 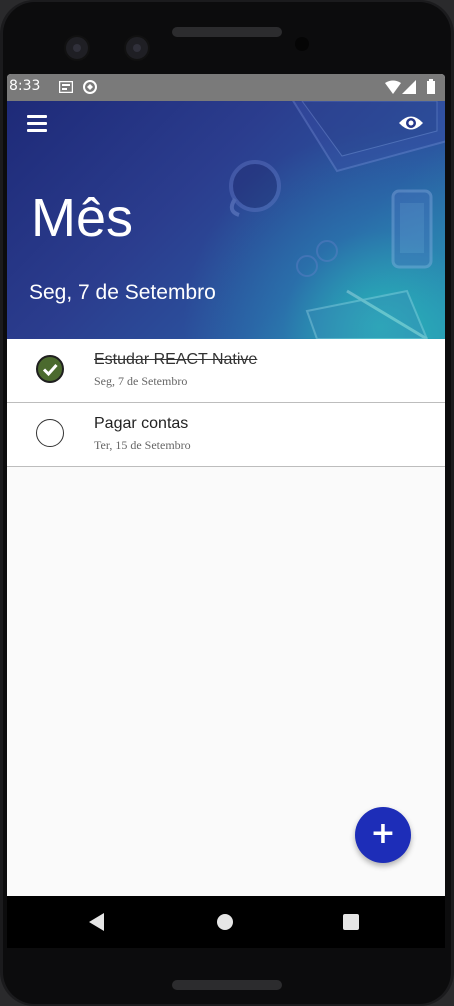 What do you see at coordinates (227, 32) in the screenshot?
I see `top-speaker` at bounding box center [227, 32].